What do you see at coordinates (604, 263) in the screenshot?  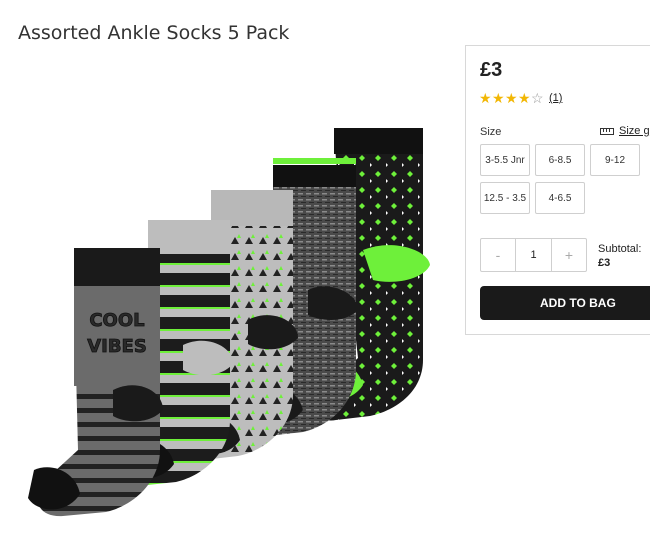 I see `subtotal-value: £3` at bounding box center [604, 263].